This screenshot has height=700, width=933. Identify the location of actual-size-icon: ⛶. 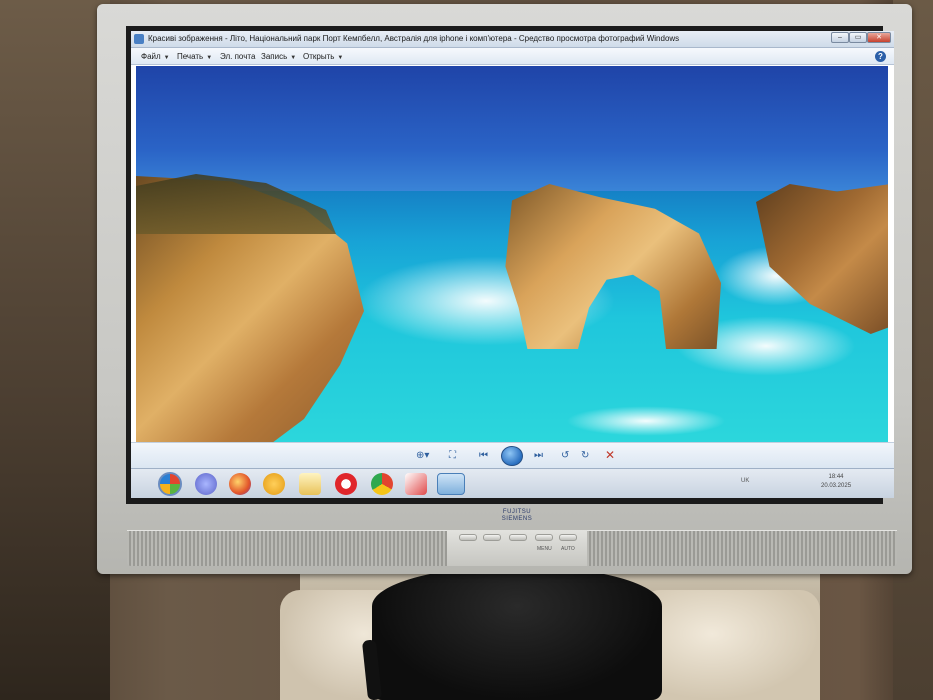
(452, 455).